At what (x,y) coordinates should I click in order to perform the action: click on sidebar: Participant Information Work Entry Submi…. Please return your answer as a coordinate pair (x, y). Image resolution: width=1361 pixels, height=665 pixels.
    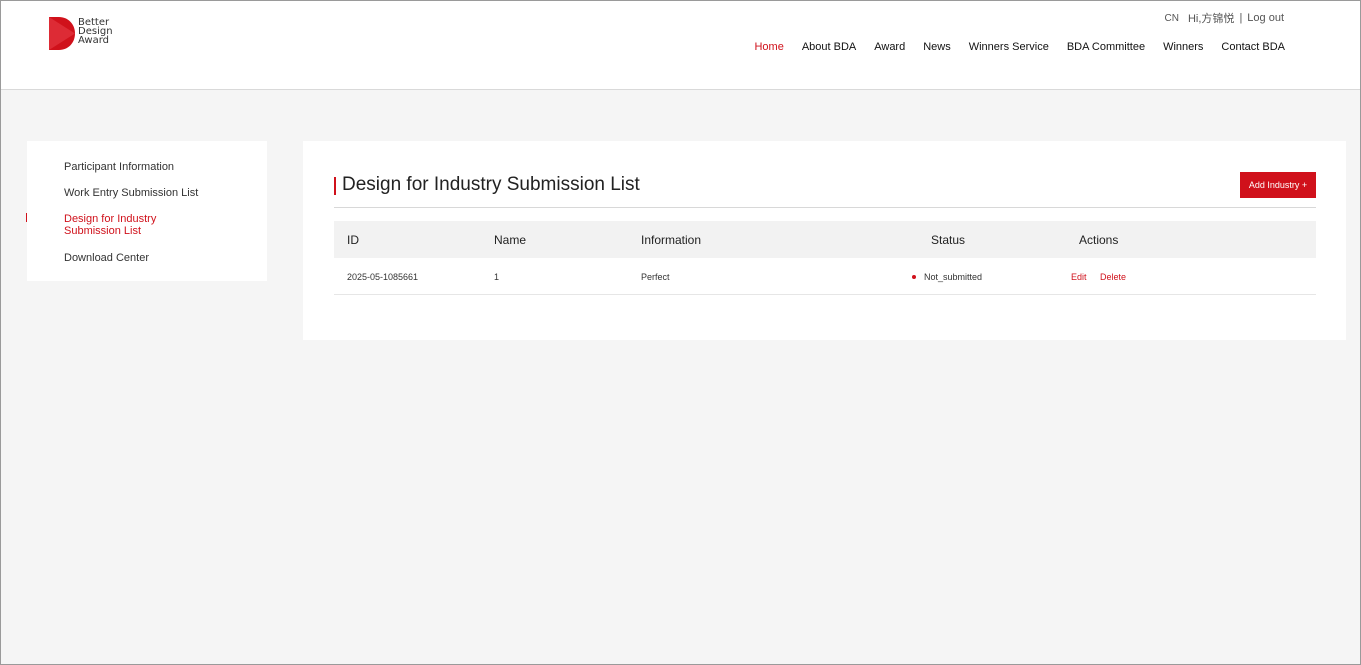
    Looking at the image, I should click on (147, 211).